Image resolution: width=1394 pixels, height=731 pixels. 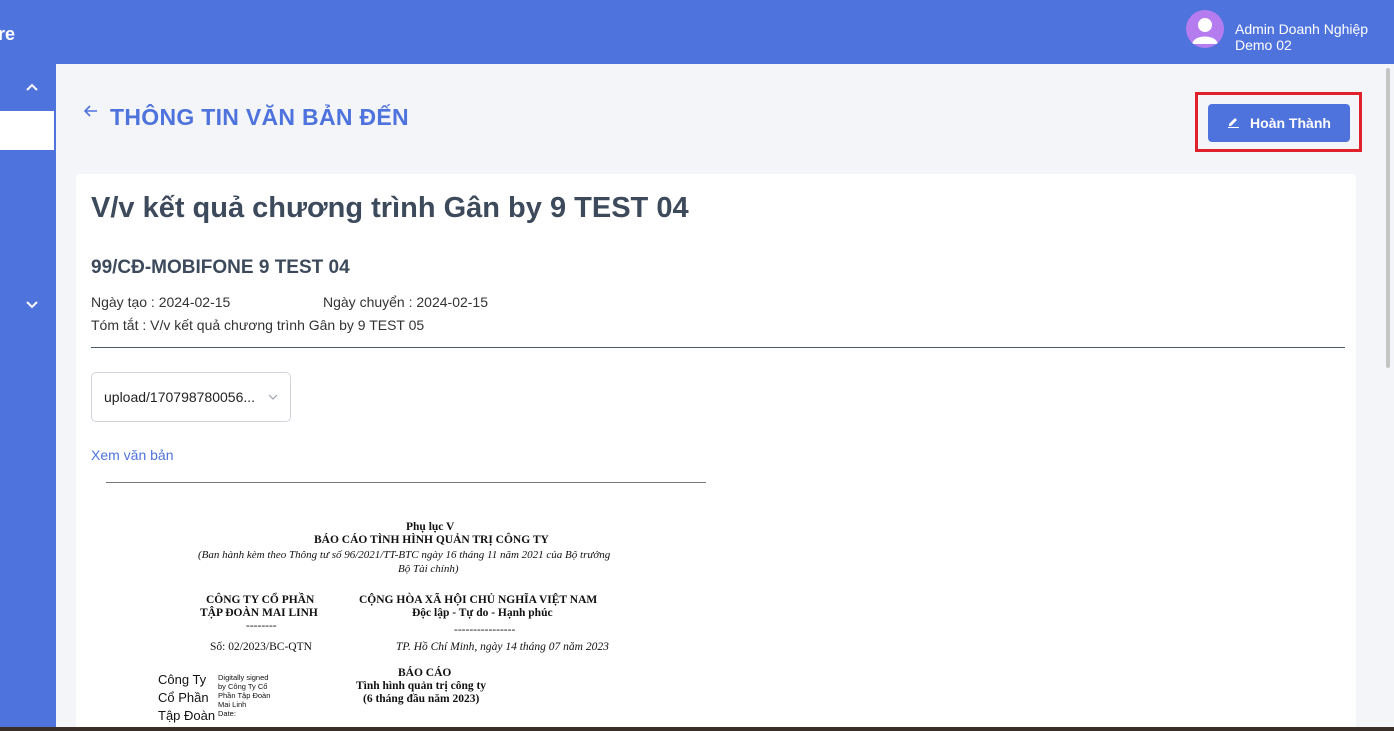 What do you see at coordinates (187, 697) in the screenshot?
I see `preview-signature: Công Ty Cổ Phần Tập Đoàn` at bounding box center [187, 697].